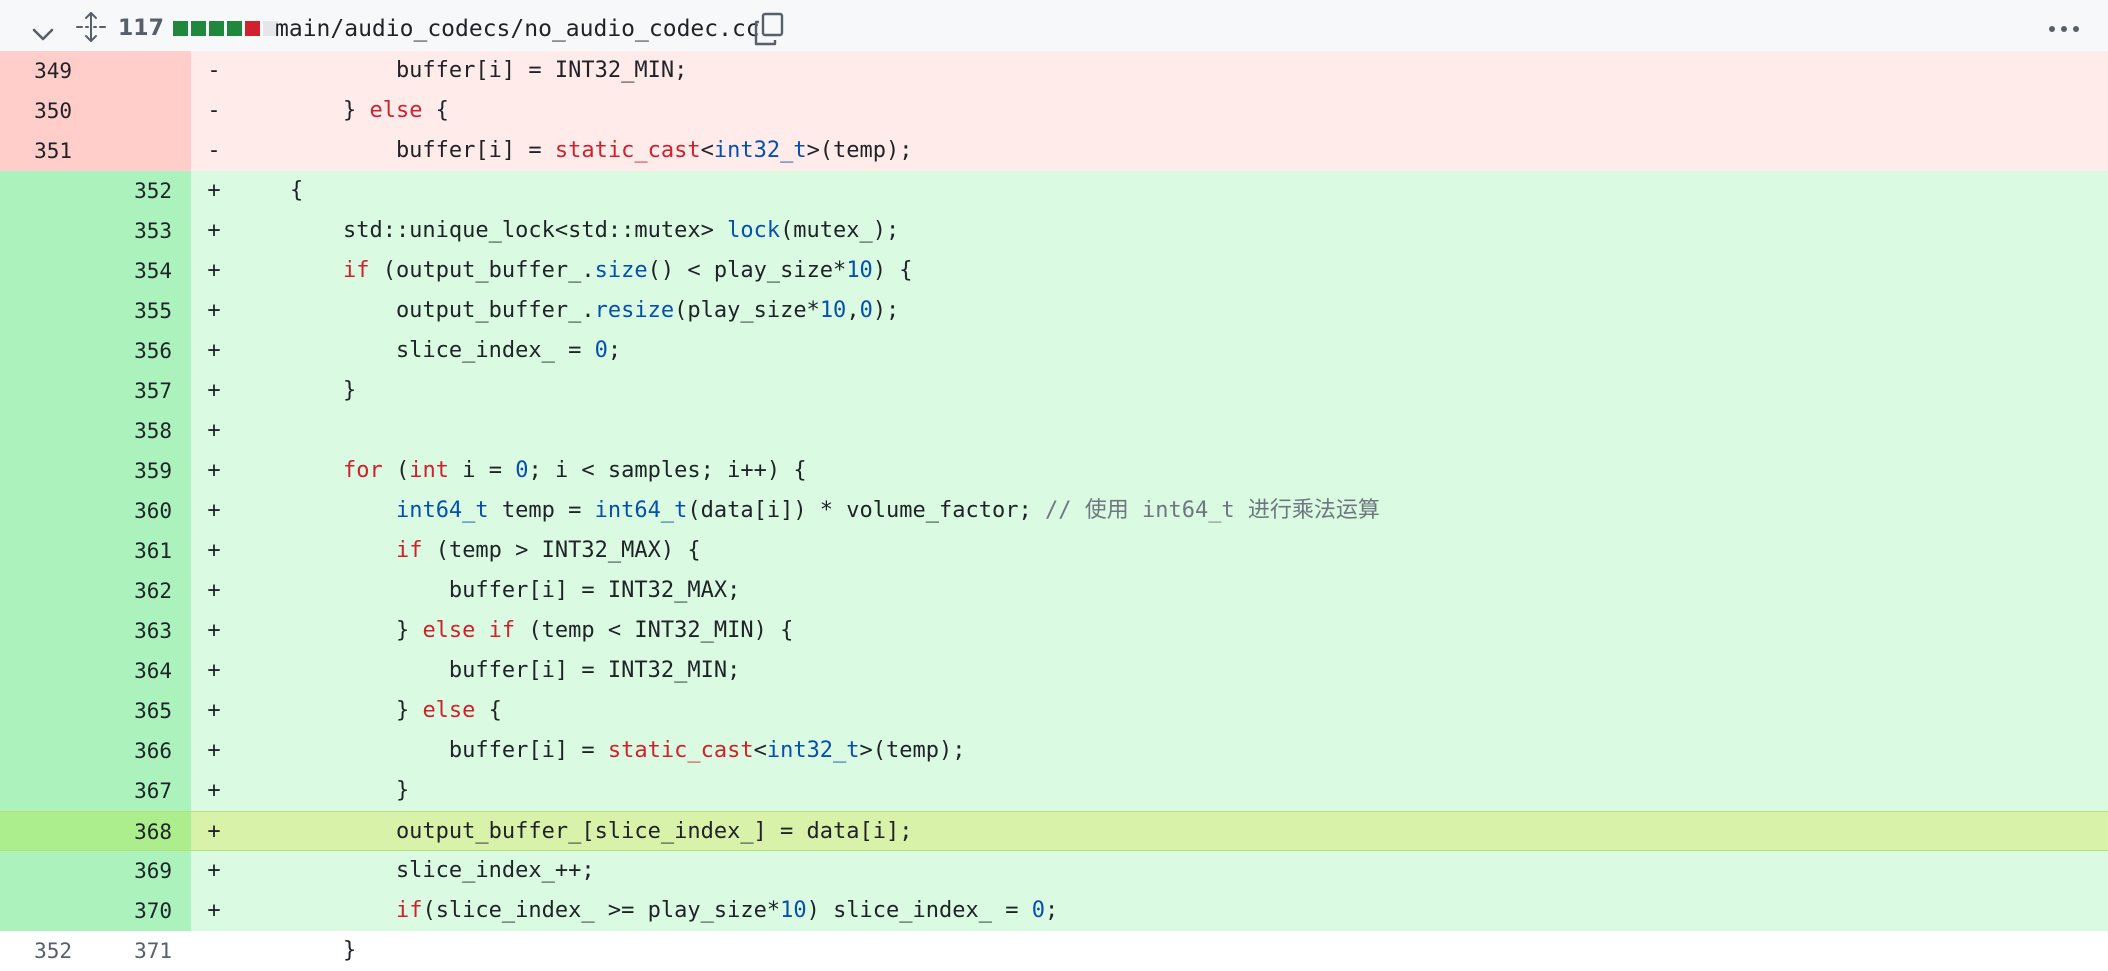 Image resolution: width=2108 pixels, height=971 pixels. Describe the element at coordinates (43, 34) in the screenshot. I see `chevron-down-icon` at that location.